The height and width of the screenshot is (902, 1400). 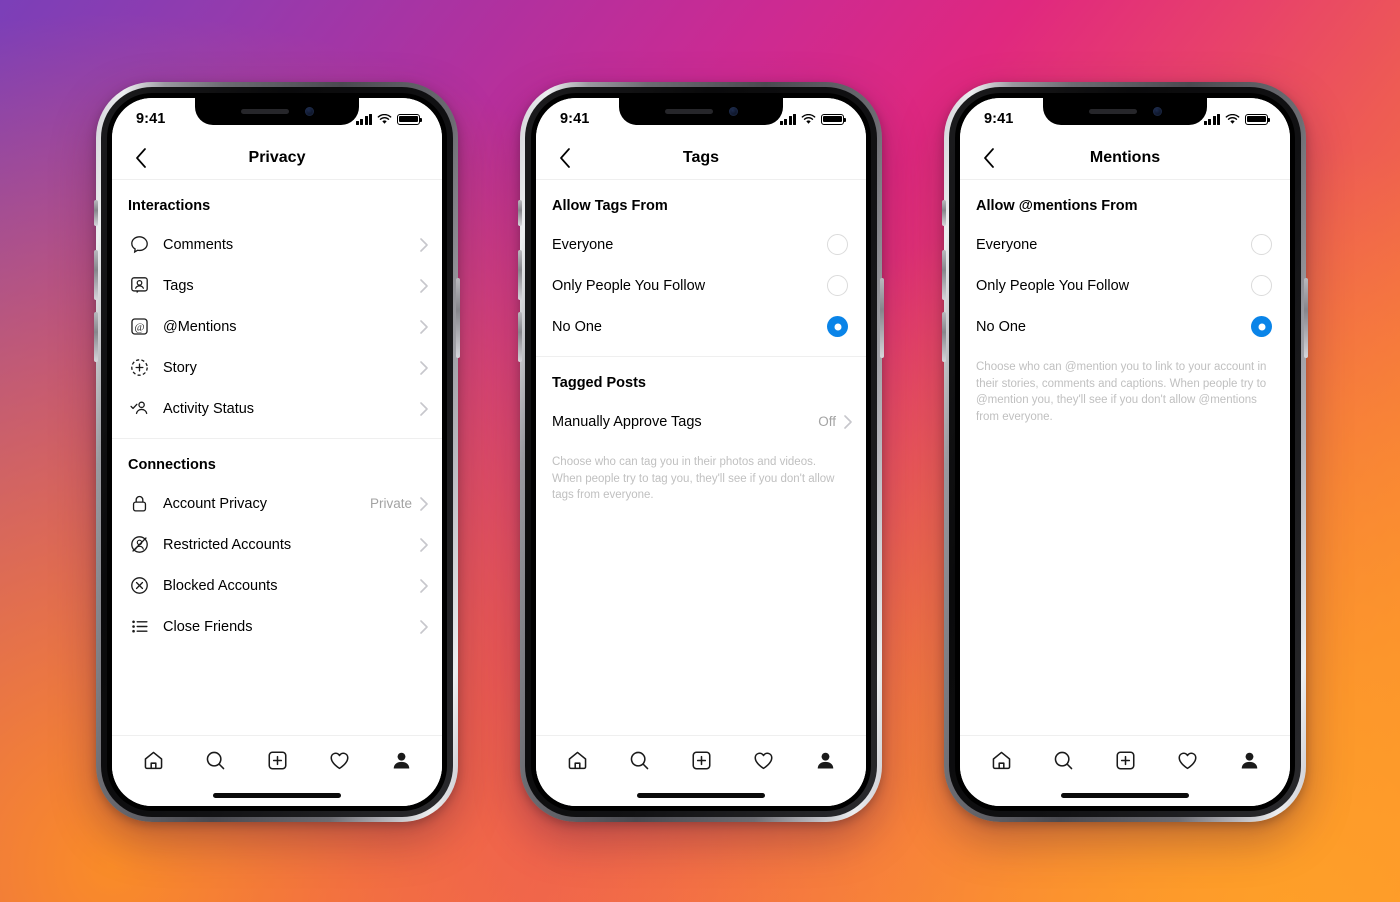 I want to click on section-heading-allow-mentions-from: Allow @mentions From, so click(x=1057, y=206).